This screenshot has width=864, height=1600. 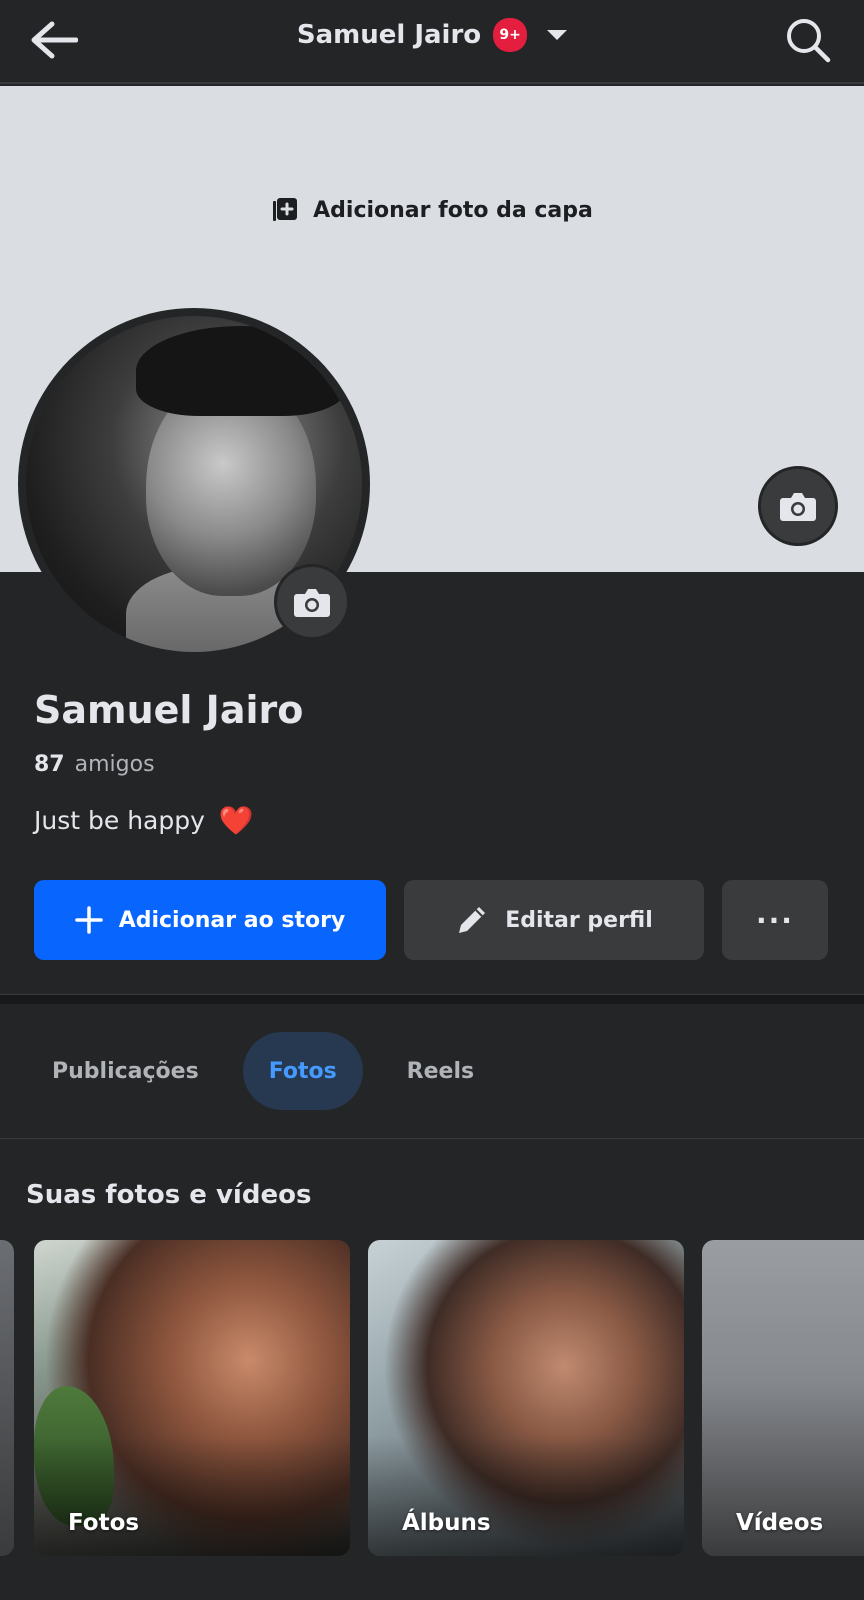 I want to click on add-photo-icon, so click(x=285, y=209).